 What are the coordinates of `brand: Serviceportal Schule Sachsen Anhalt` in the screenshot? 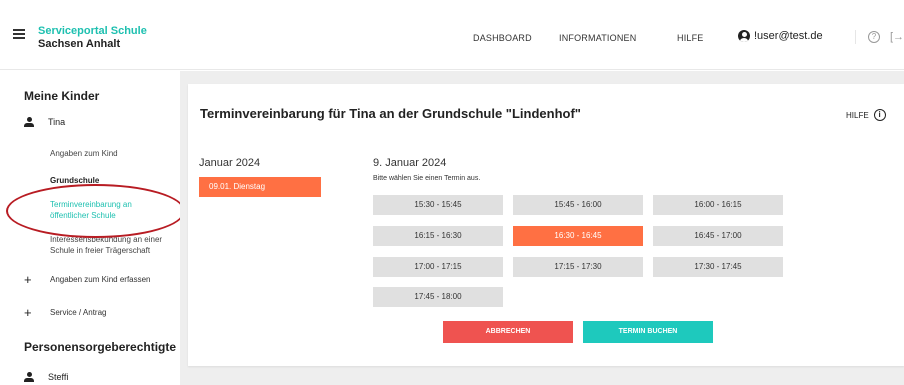 It's located at (92, 38).